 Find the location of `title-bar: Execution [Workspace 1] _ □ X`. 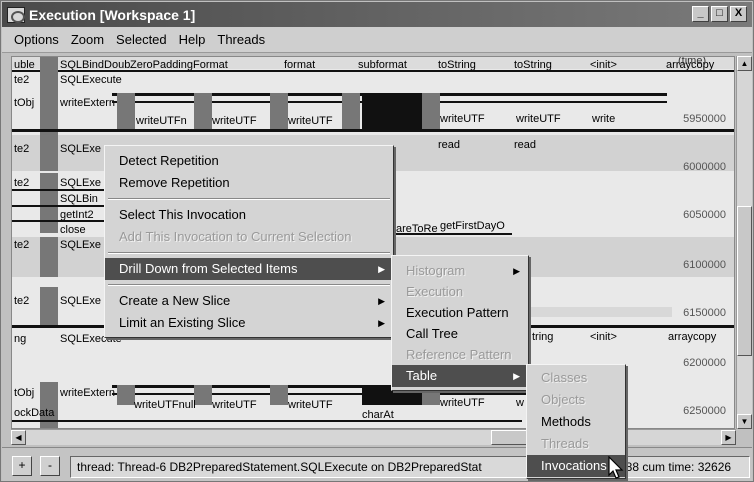

title-bar: Execution [Workspace 1] _ □ X is located at coordinates (377, 14).